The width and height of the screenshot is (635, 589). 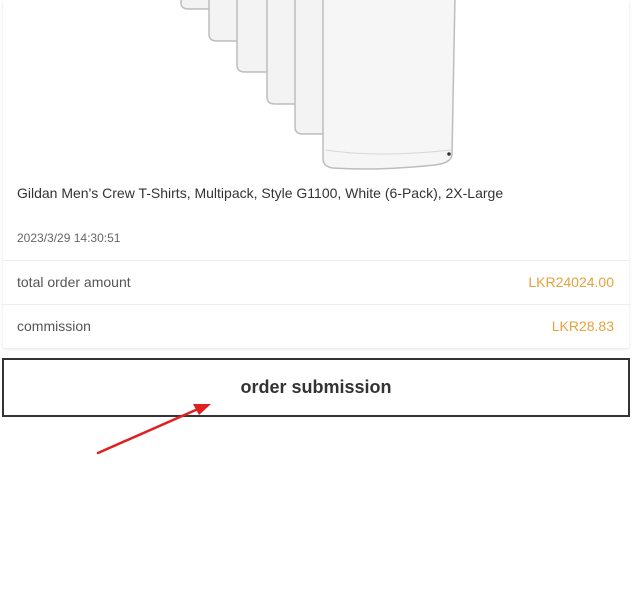 What do you see at coordinates (316, 387) in the screenshot?
I see `order-submission-button: order submission` at bounding box center [316, 387].